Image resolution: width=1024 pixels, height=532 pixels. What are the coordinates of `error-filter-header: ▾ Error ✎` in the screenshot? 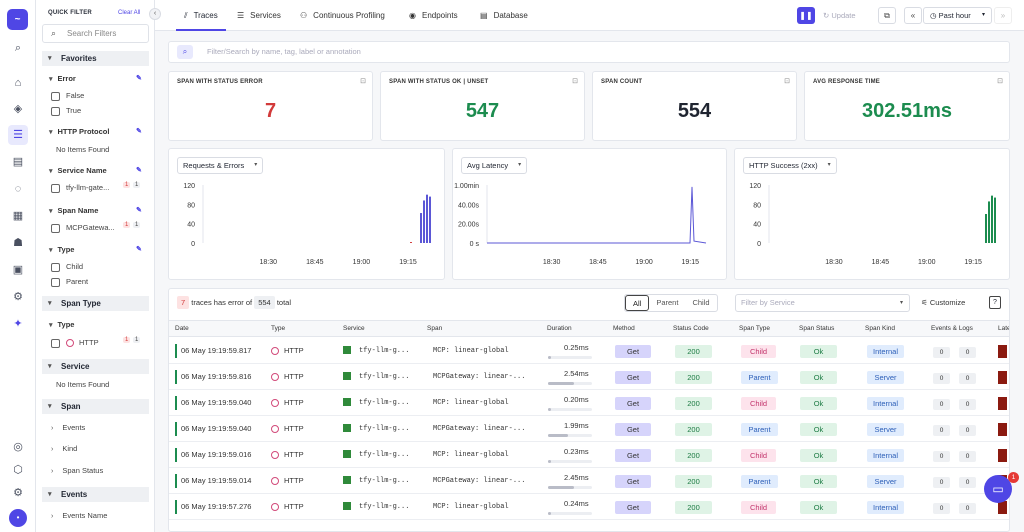 It's located at (99, 78).